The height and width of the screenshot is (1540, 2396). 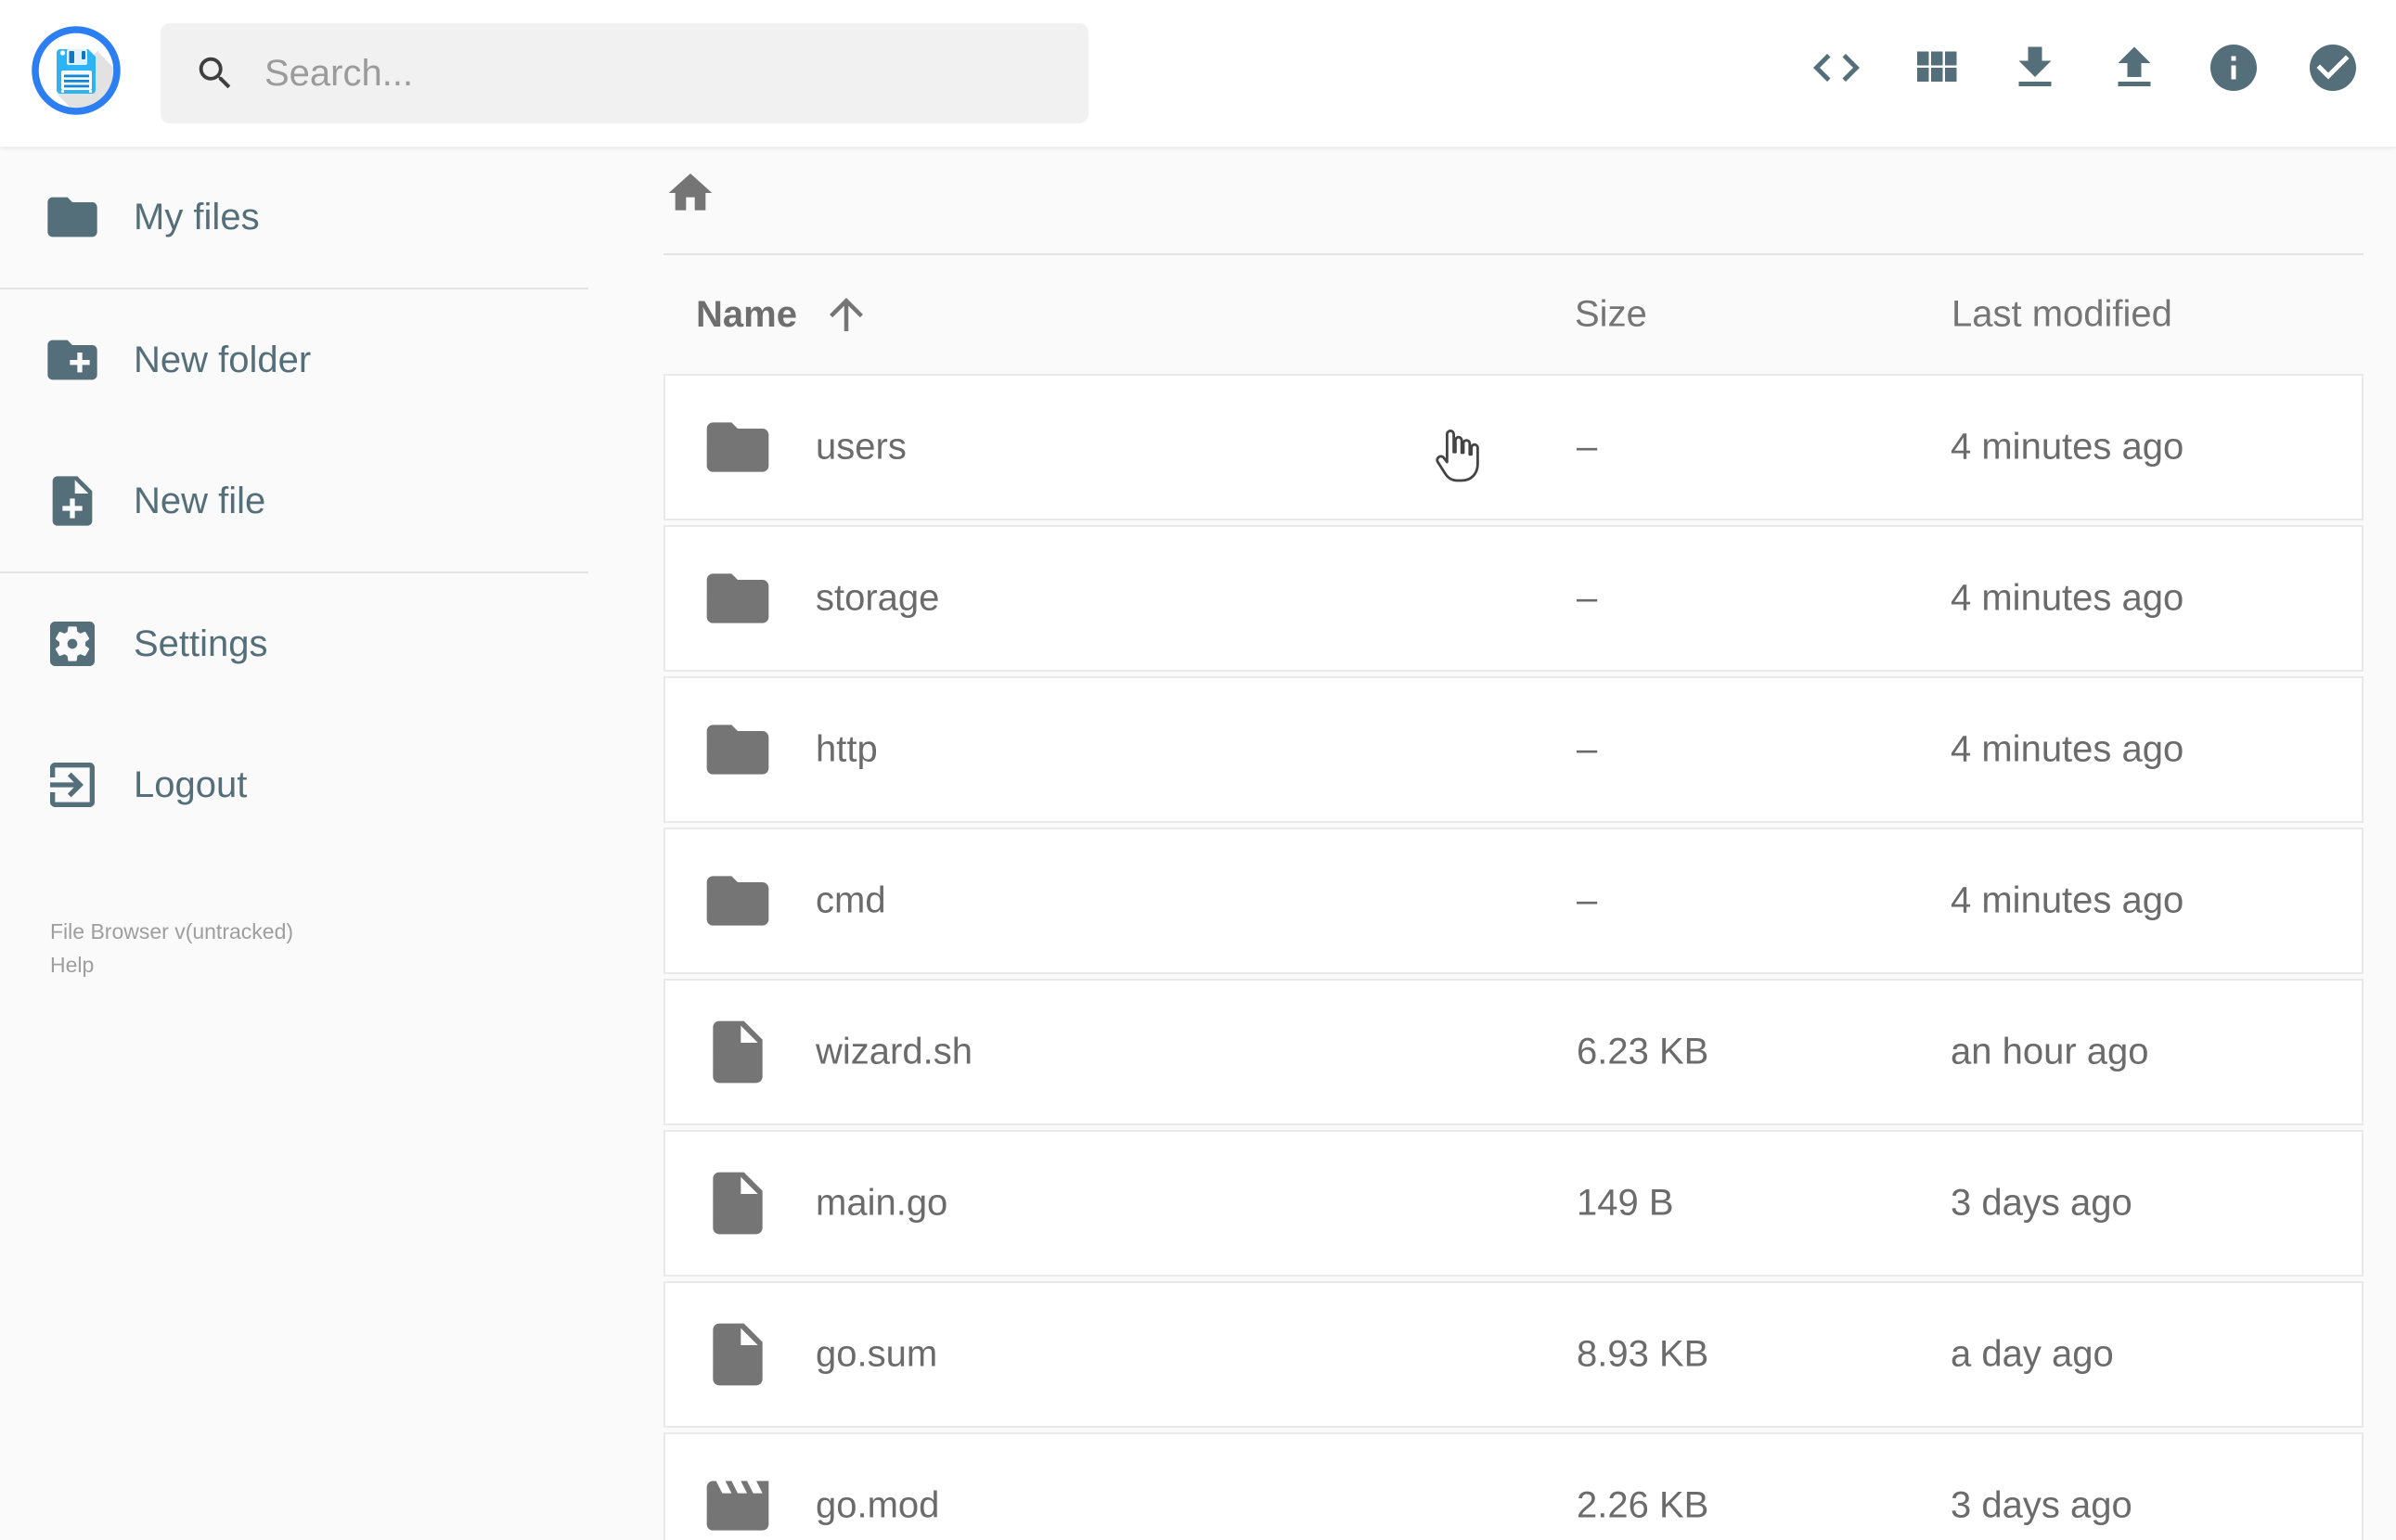 What do you see at coordinates (894, 1051) in the screenshot?
I see `file-name: wizard.sh` at bounding box center [894, 1051].